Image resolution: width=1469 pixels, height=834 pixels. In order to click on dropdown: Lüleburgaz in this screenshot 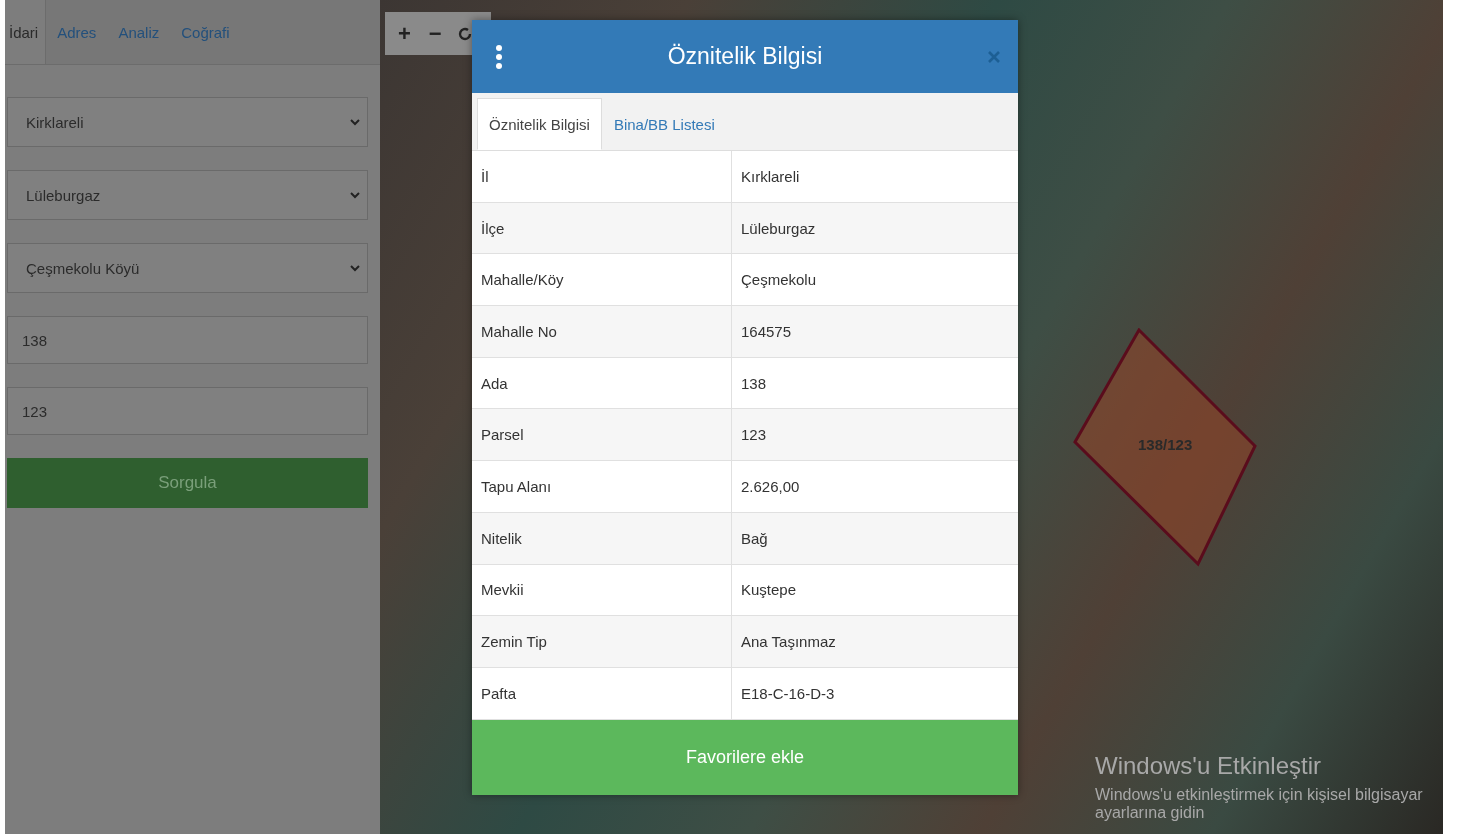, I will do `click(187, 195)`.